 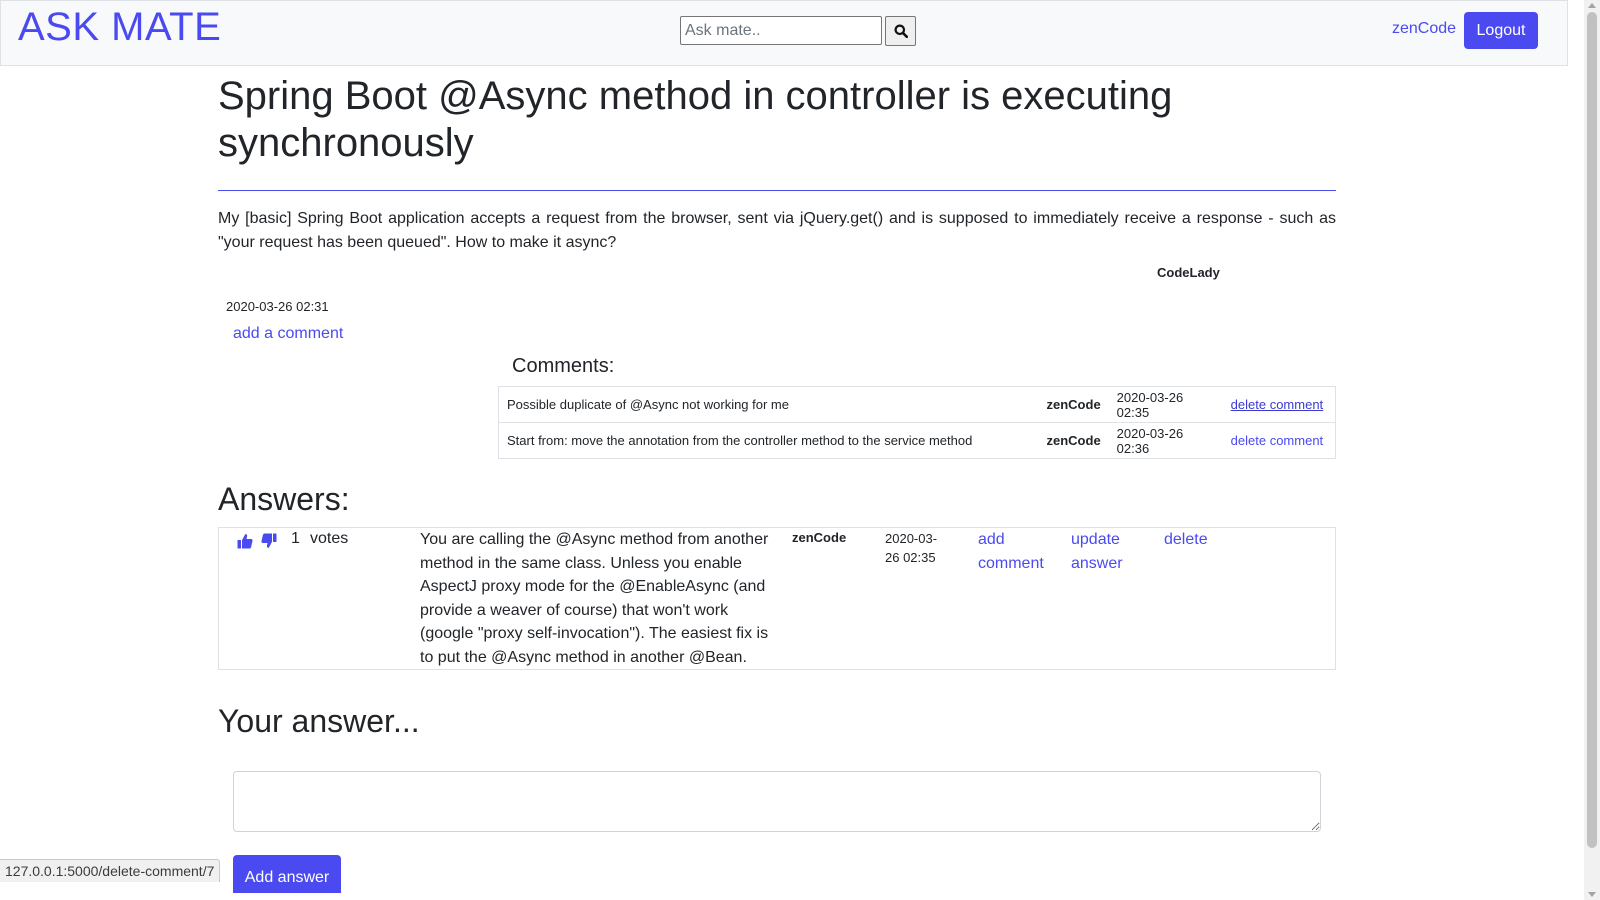 What do you see at coordinates (1188, 272) in the screenshot?
I see `question-author: CodeLady` at bounding box center [1188, 272].